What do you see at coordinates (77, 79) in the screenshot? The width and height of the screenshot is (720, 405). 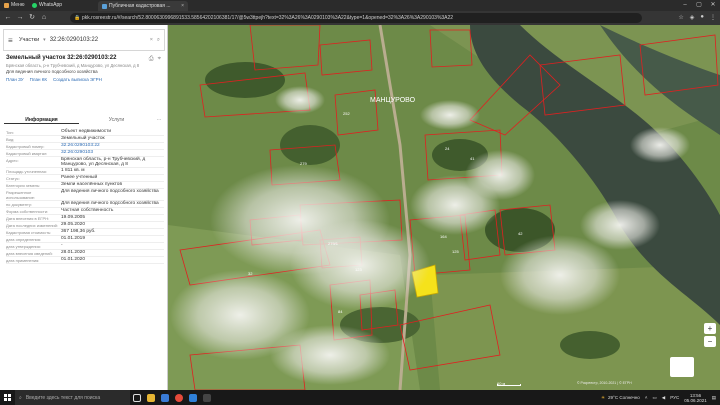 I see `order-extract-link: Создать выписка ЭГРН` at bounding box center [77, 79].